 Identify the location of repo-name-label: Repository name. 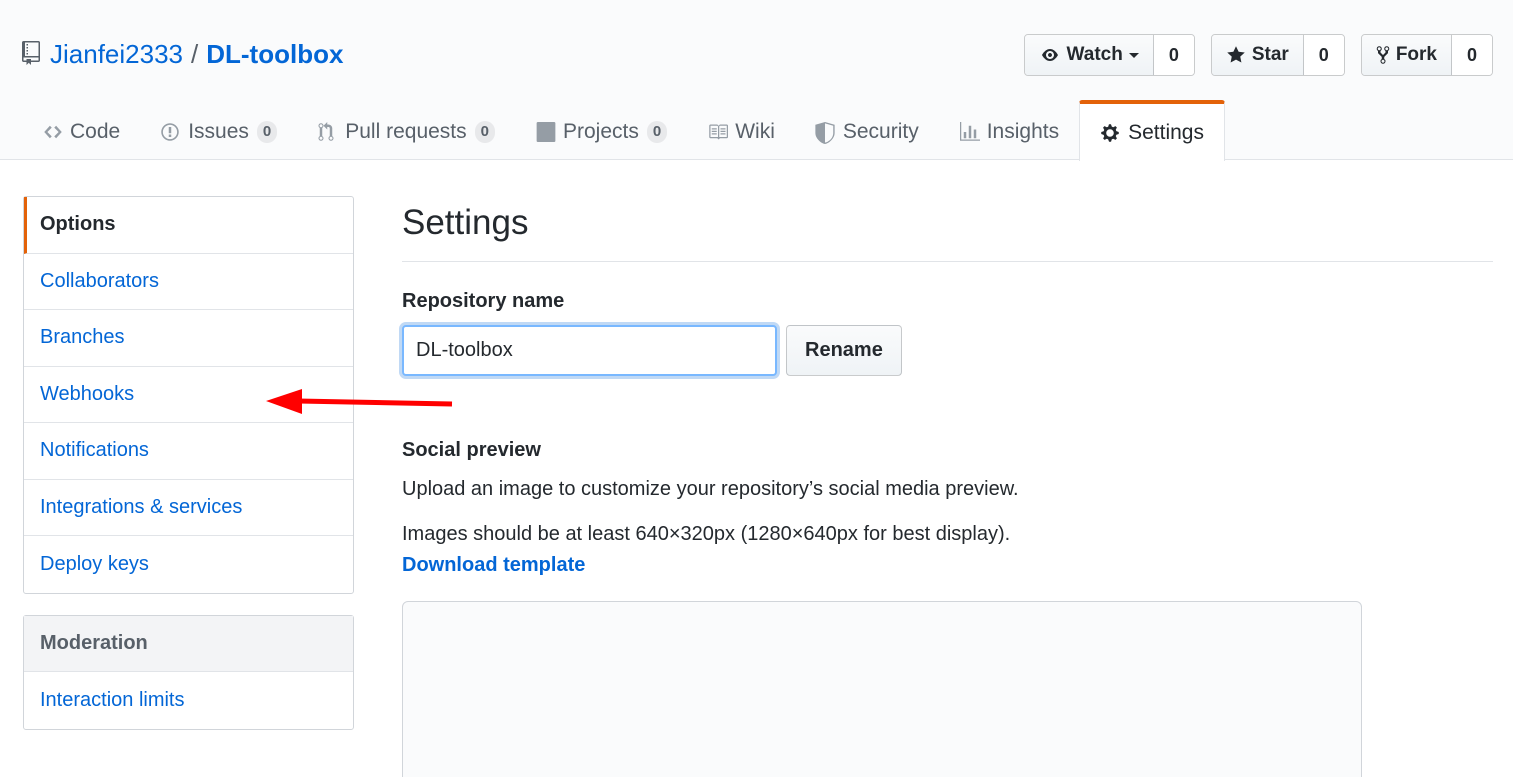
(483, 301).